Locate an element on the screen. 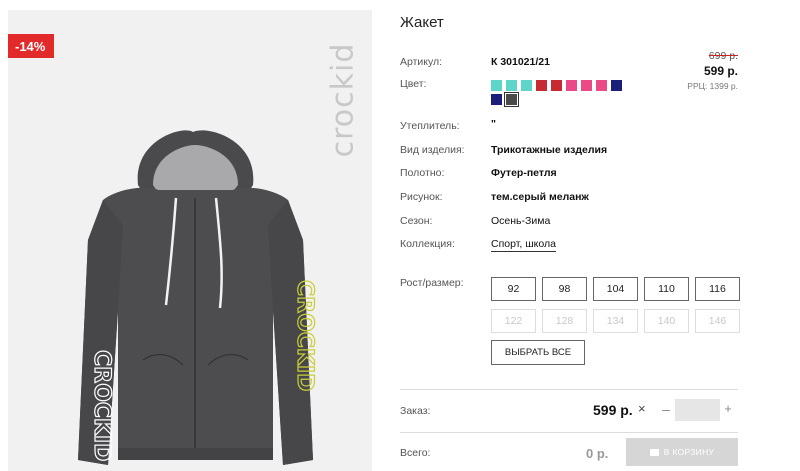 This screenshot has width=800, height=471. size-button-unavailable: 146 is located at coordinates (717, 321).